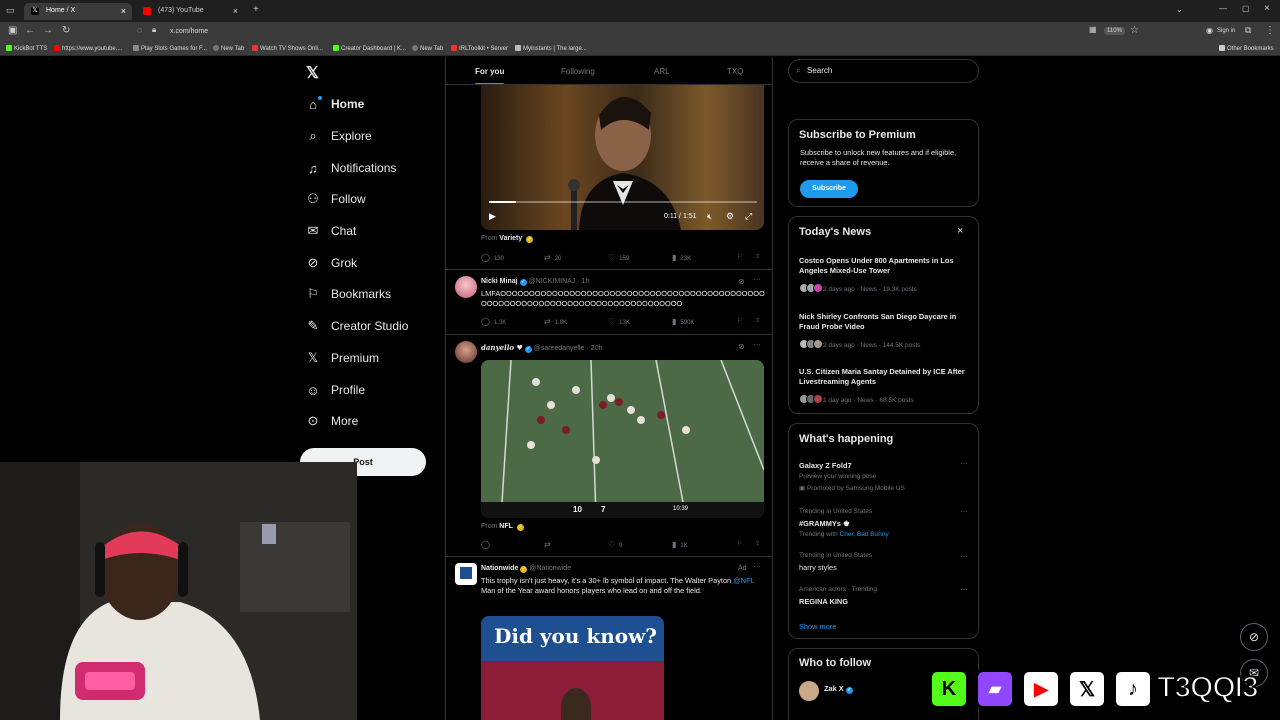 This screenshot has width=1280, height=720. I want to click on forward-icon: →, so click(48, 30).